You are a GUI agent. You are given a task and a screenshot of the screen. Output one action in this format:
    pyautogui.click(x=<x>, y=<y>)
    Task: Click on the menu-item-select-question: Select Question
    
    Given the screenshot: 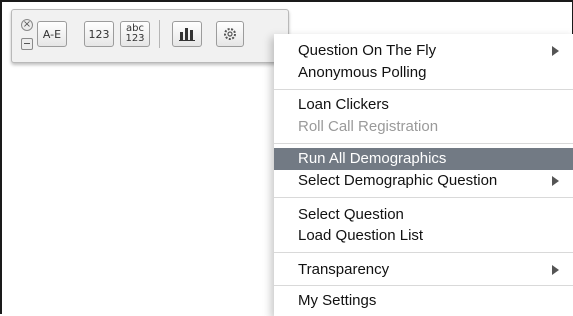 What is the action you would take?
    pyautogui.click(x=423, y=215)
    